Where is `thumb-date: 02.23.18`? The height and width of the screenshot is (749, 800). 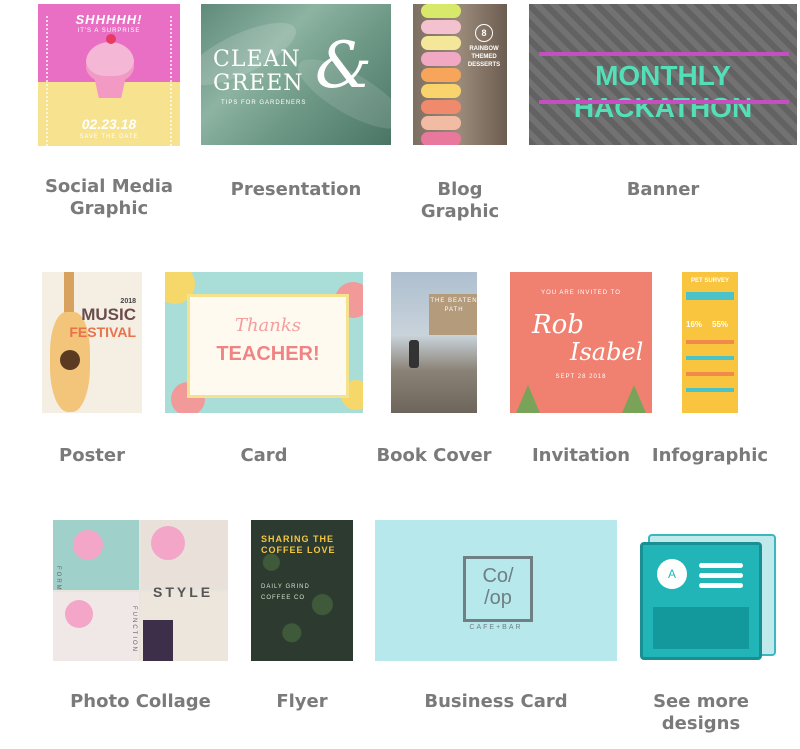
thumb-date: 02.23.18 is located at coordinates (109, 124).